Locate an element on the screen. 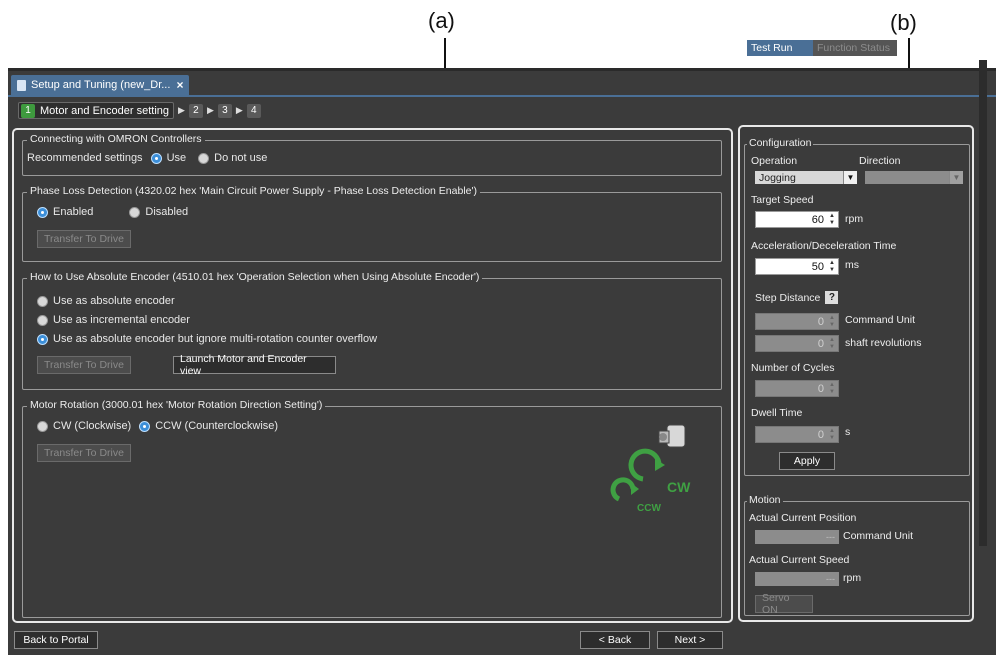 This screenshot has height=655, width=996. command-unit-label: Command Unit is located at coordinates (880, 320).